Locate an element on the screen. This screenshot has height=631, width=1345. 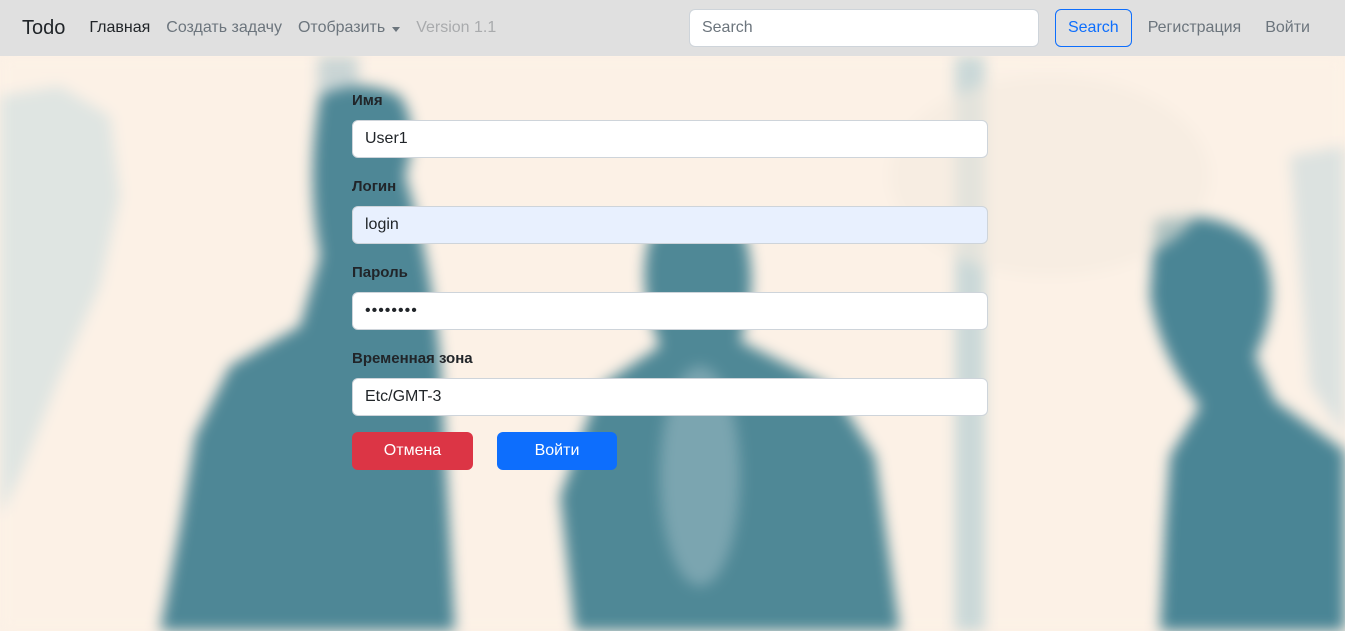
login-link: Войти is located at coordinates (1287, 28).